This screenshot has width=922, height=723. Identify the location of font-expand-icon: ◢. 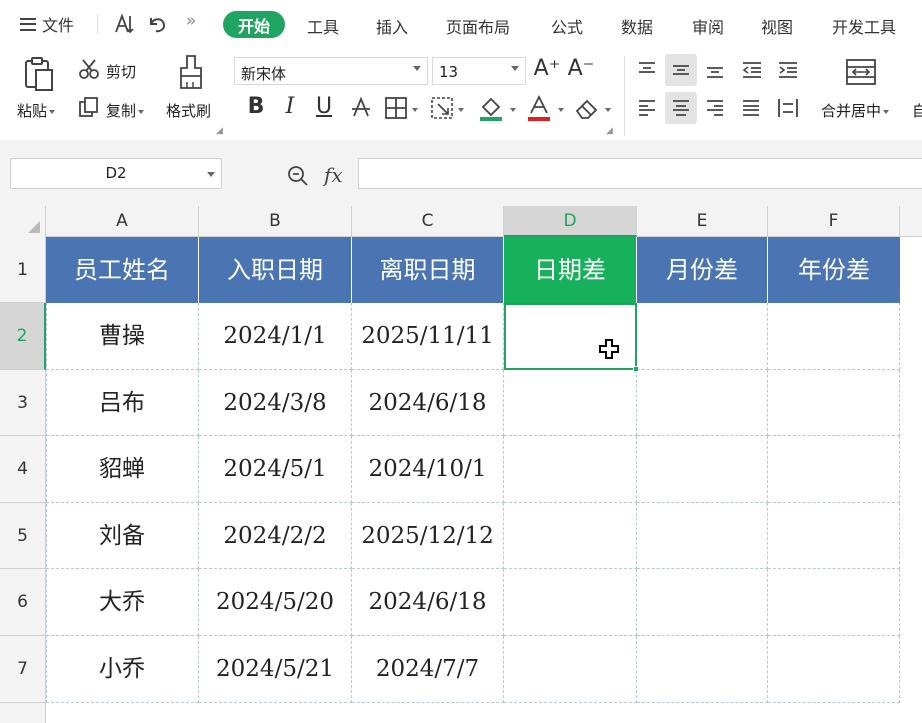
(609, 131).